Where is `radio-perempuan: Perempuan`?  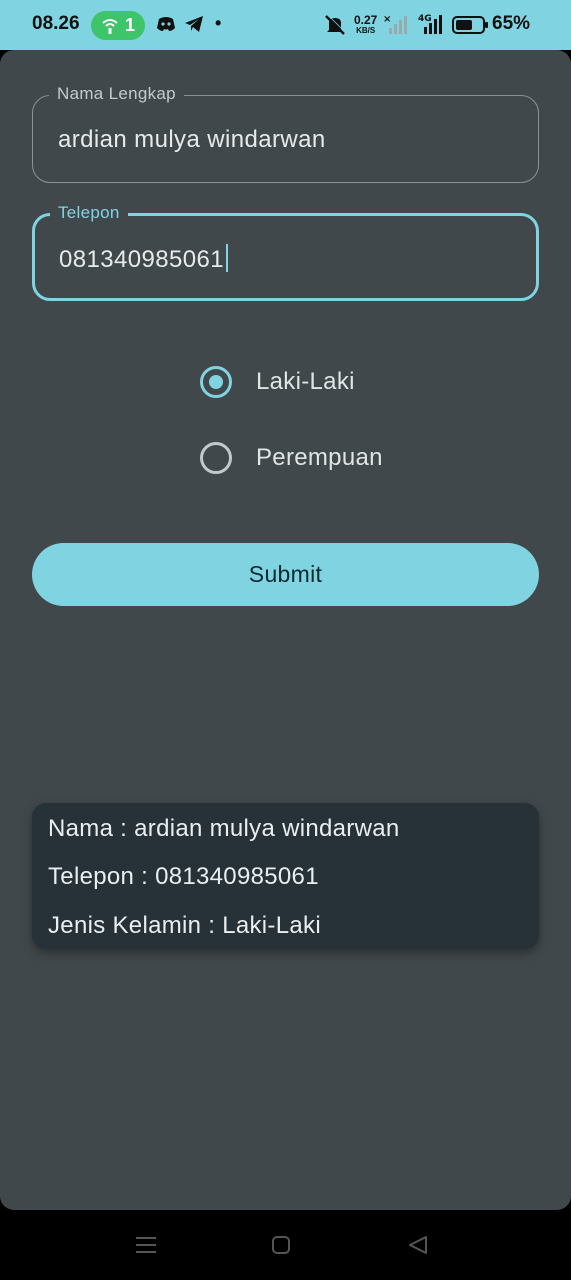 radio-perempuan: Perempuan is located at coordinates (291, 458).